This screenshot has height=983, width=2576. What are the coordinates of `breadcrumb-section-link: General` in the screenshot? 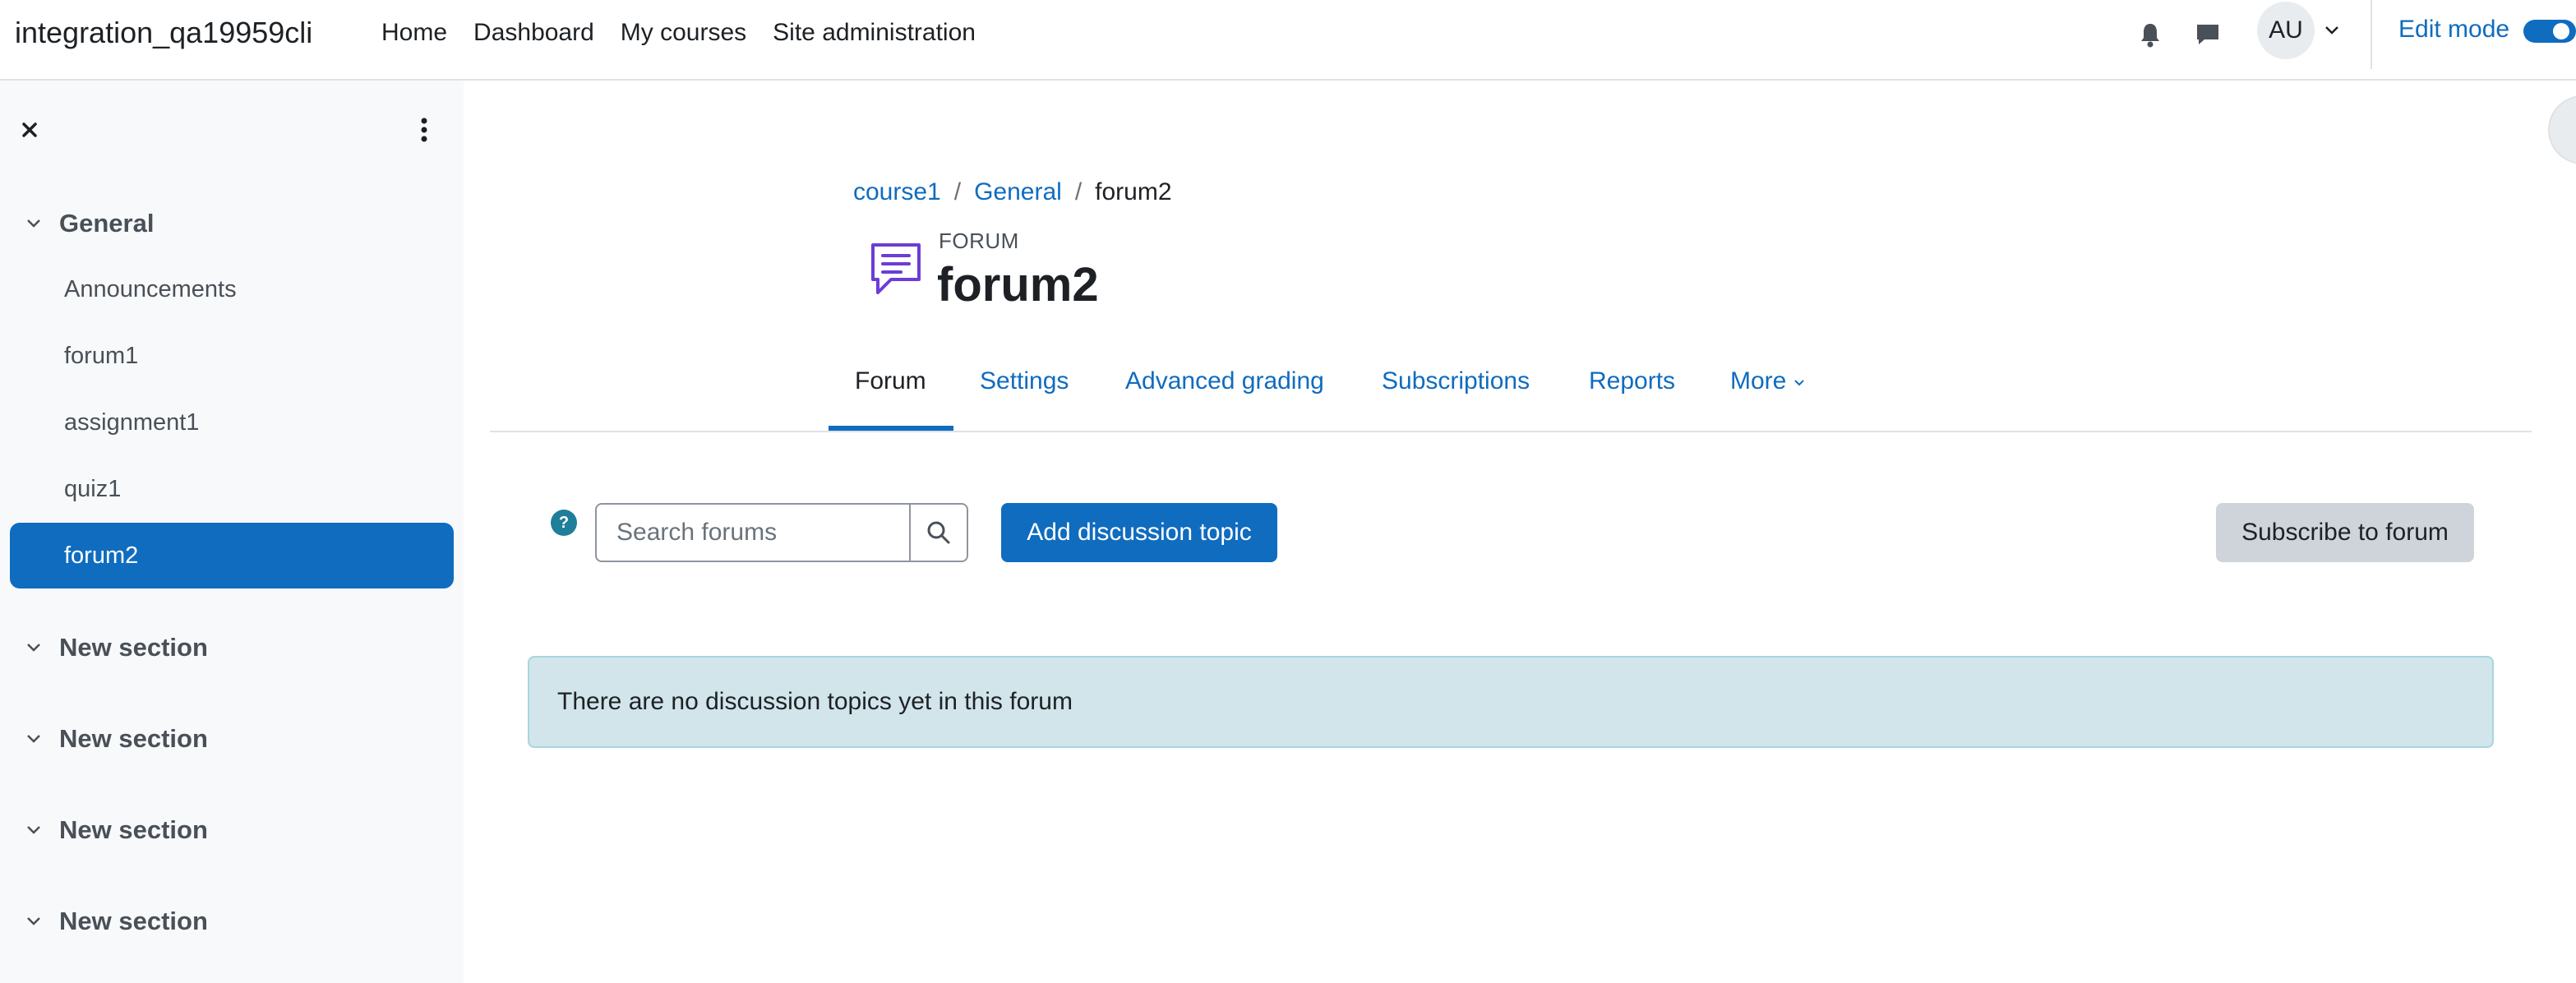 It's located at (1018, 191).